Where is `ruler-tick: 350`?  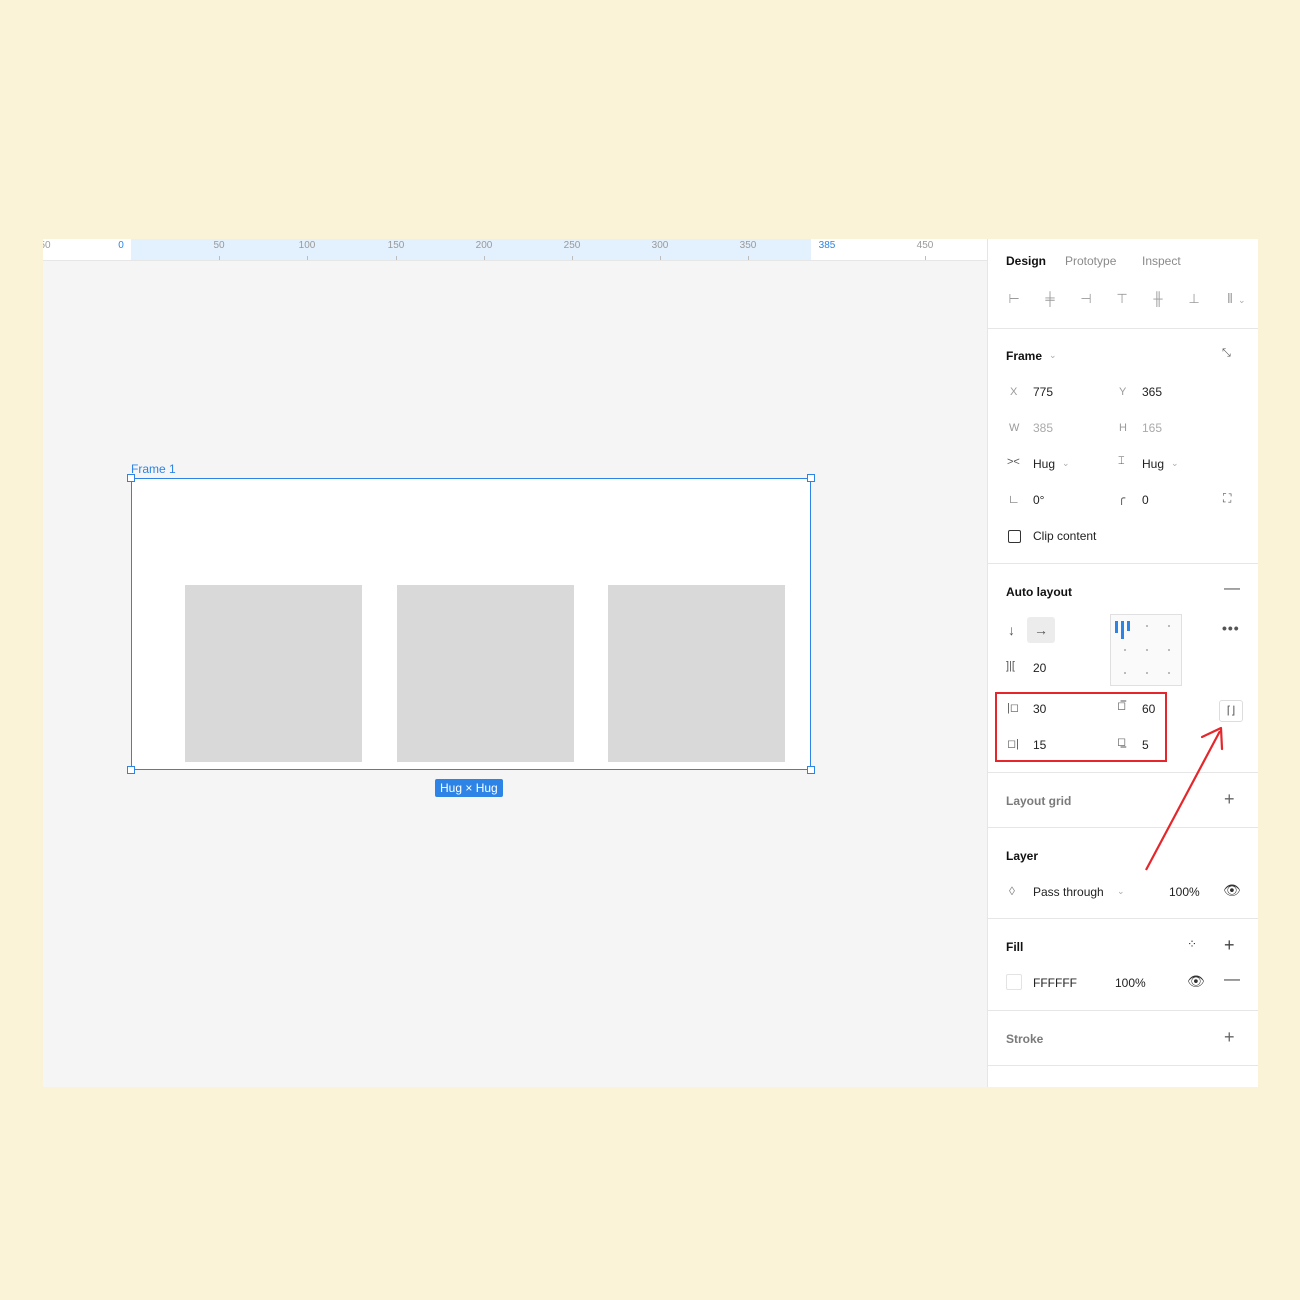 ruler-tick: 350 is located at coordinates (748, 245).